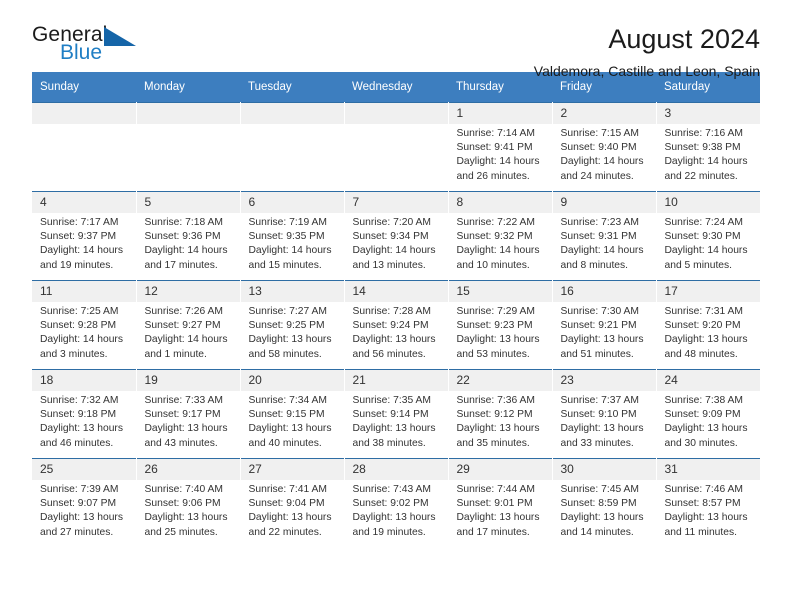  I want to click on sunset-line: Sunset: 9:36 PM, so click(182, 237).